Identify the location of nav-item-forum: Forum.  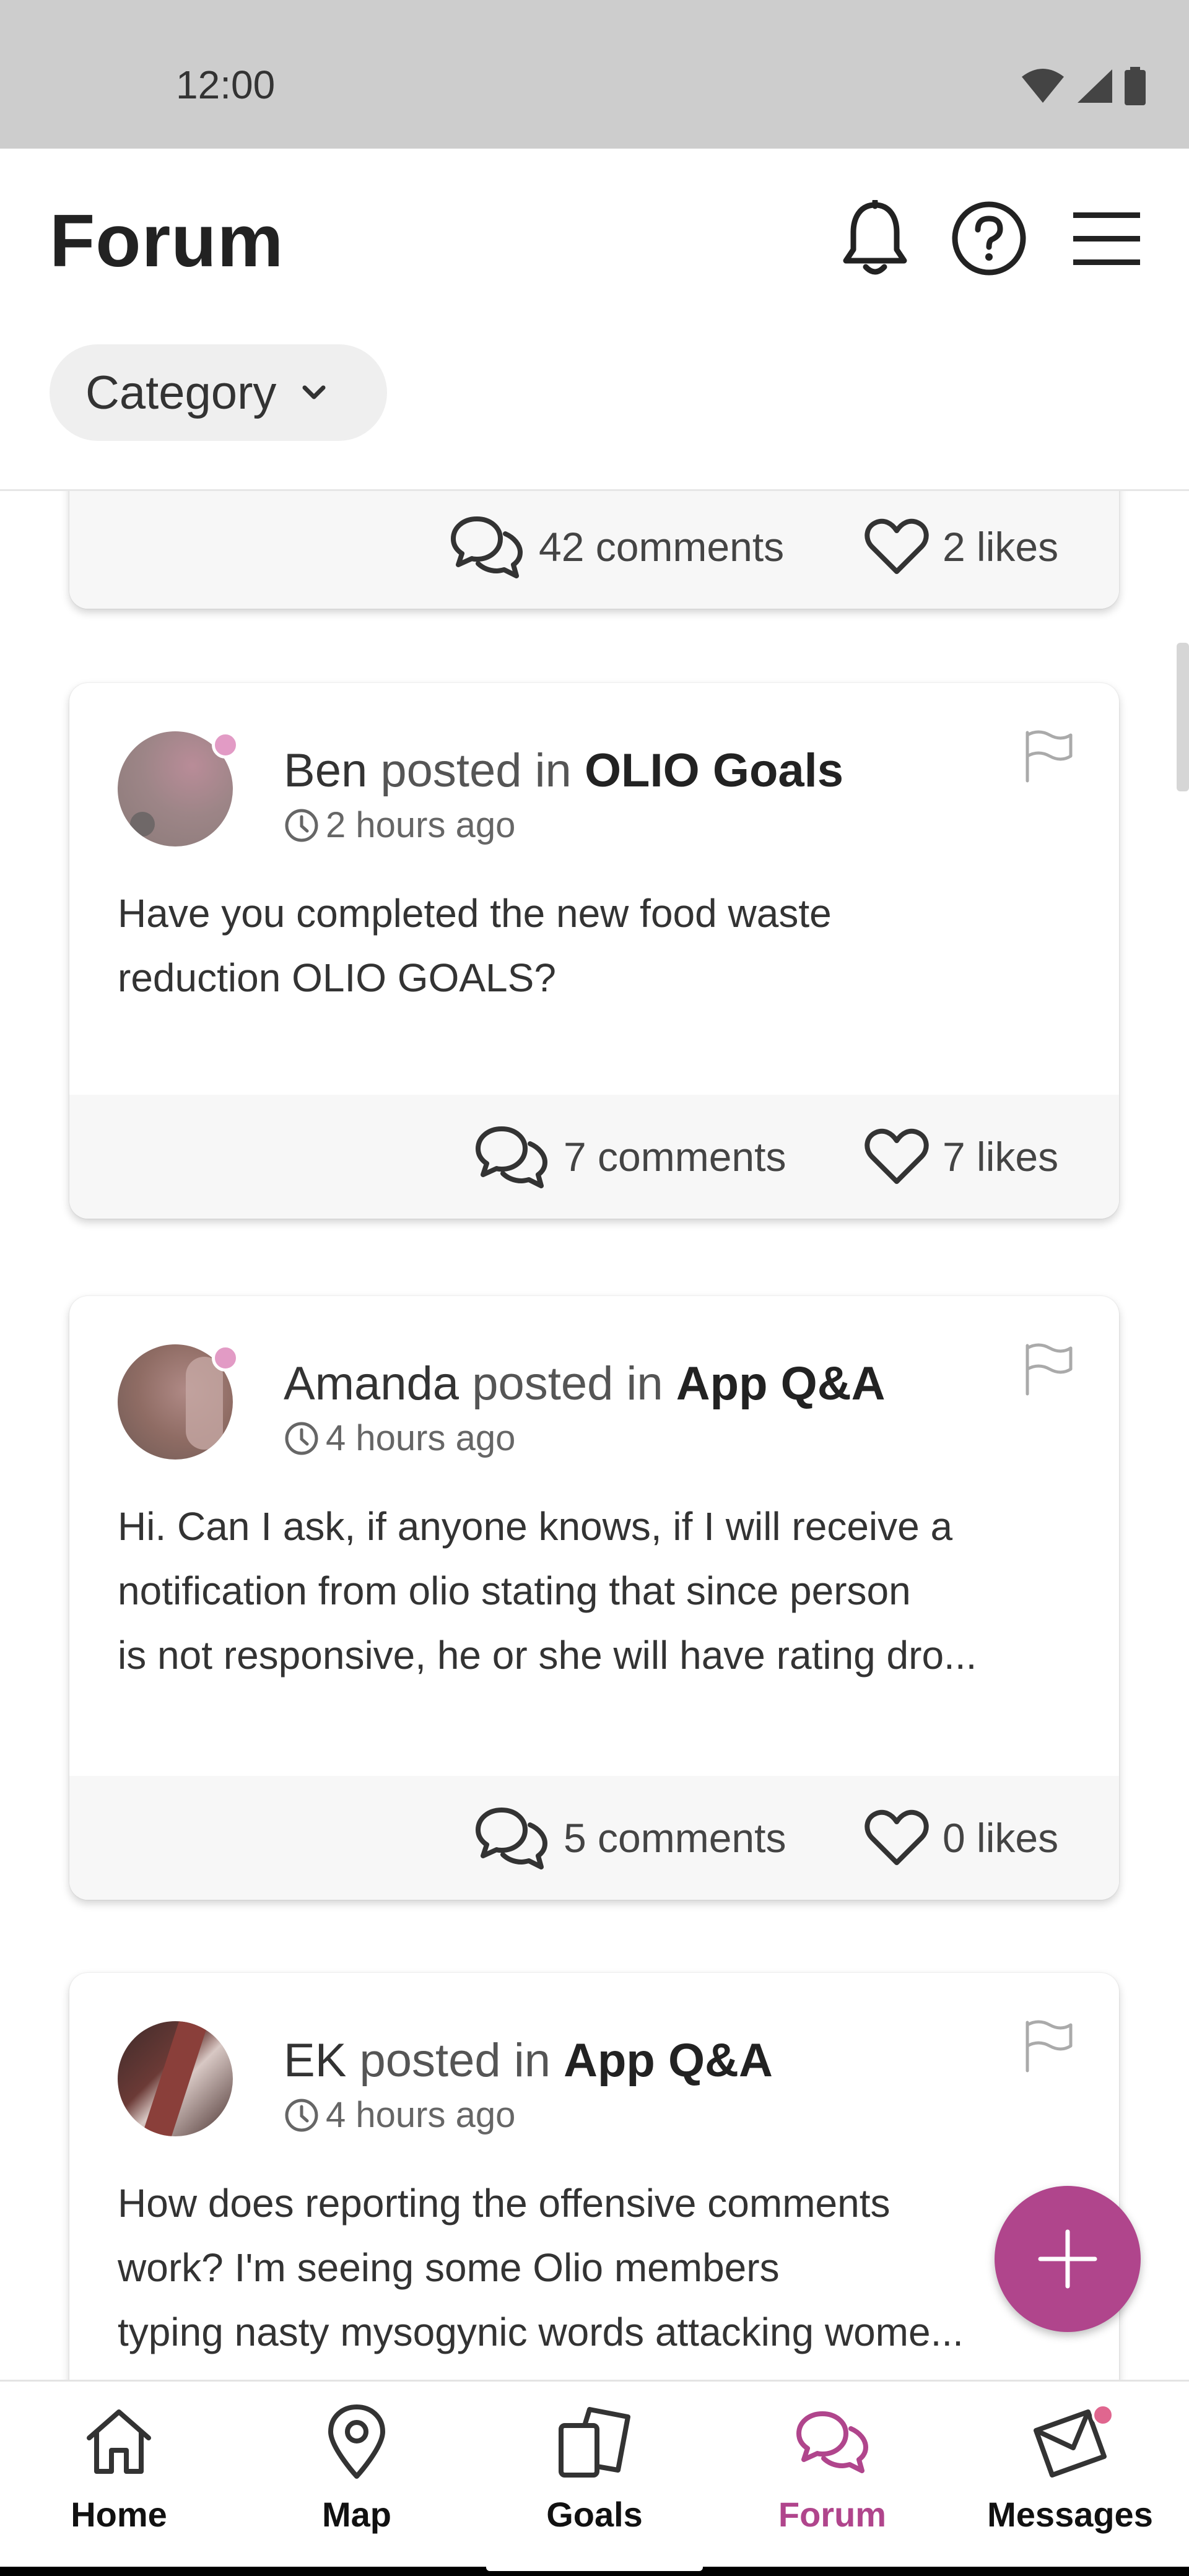
(832, 2478).